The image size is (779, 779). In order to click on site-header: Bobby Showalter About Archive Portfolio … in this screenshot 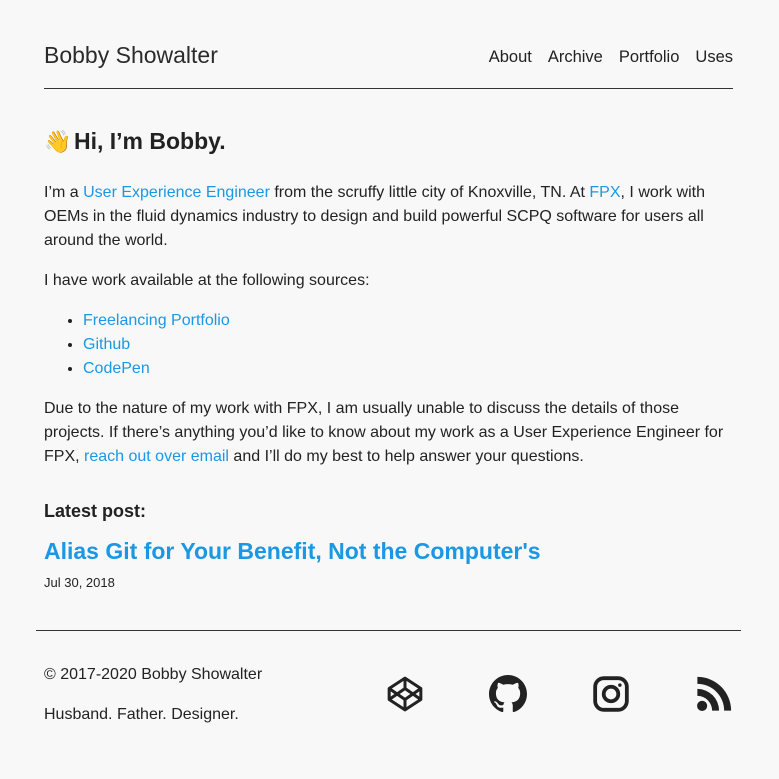, I will do `click(388, 62)`.